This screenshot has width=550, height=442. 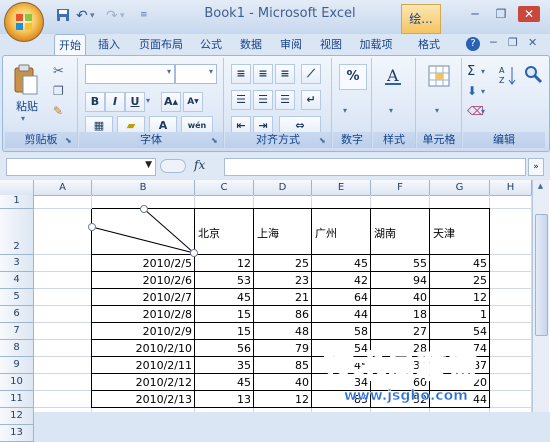 What do you see at coordinates (143, 348) in the screenshot?
I see `date-cell: 2010/2/10` at bounding box center [143, 348].